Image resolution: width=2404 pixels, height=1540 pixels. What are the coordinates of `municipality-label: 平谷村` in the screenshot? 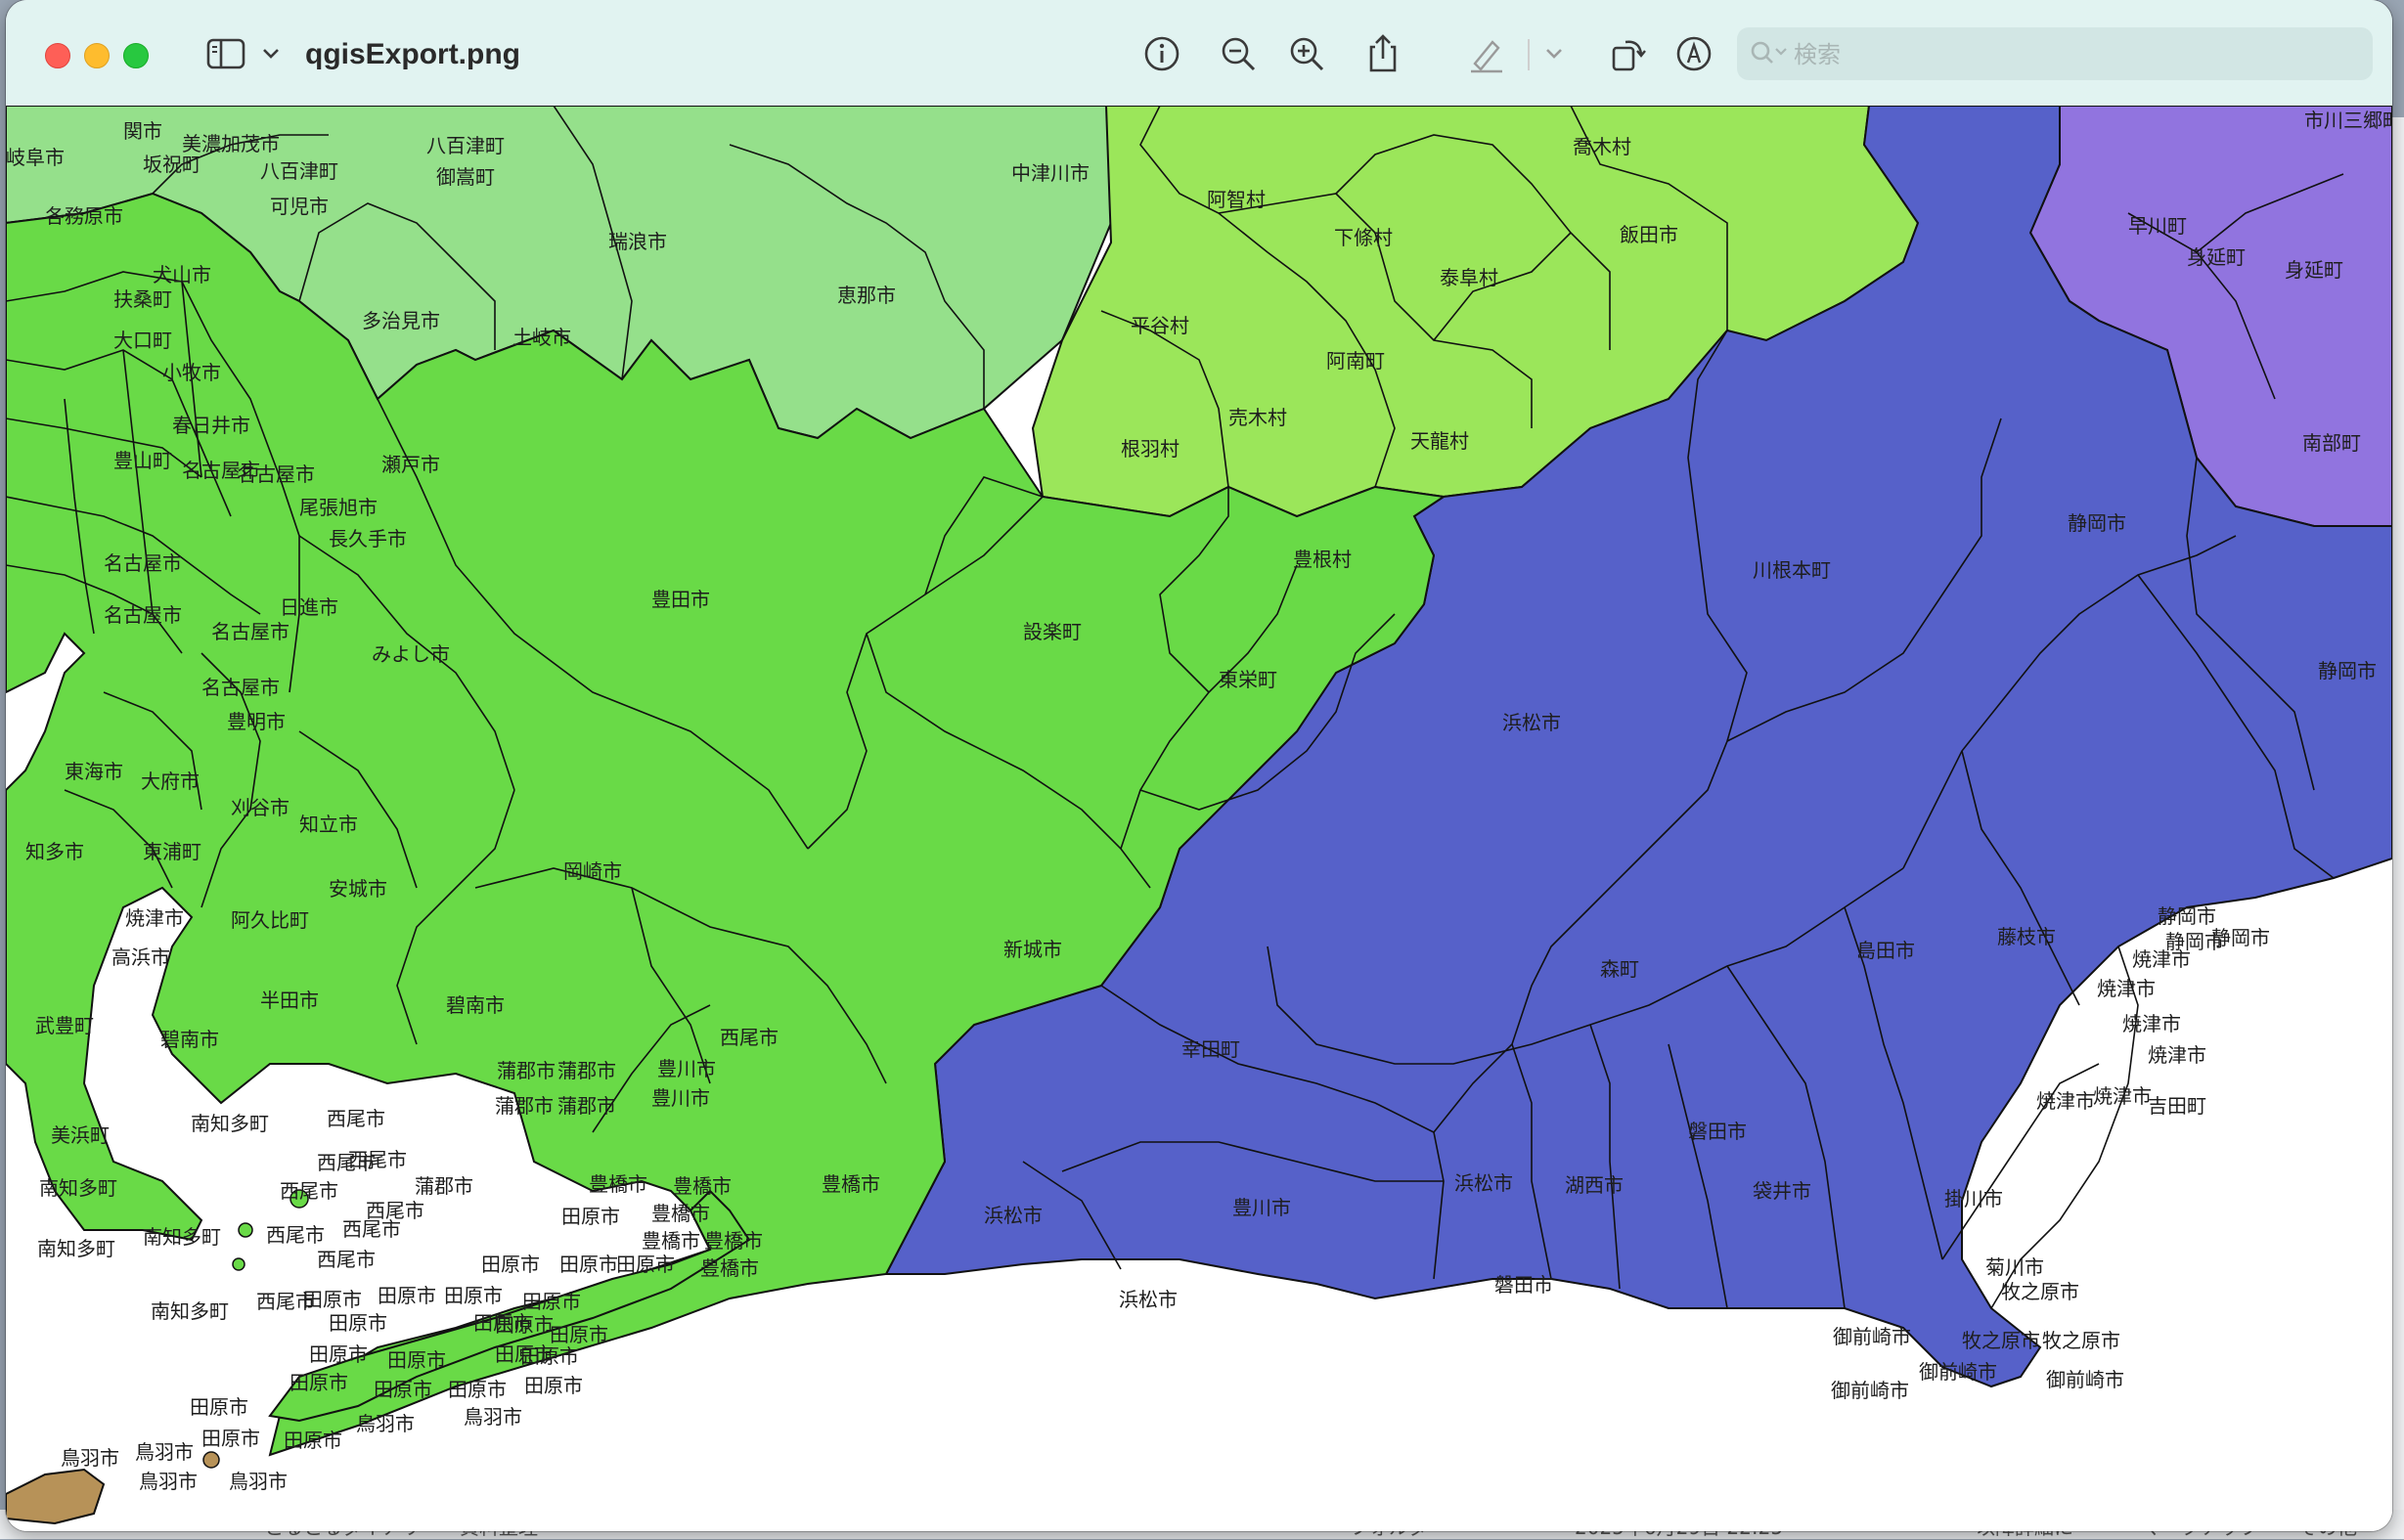 It's located at (1160, 325).